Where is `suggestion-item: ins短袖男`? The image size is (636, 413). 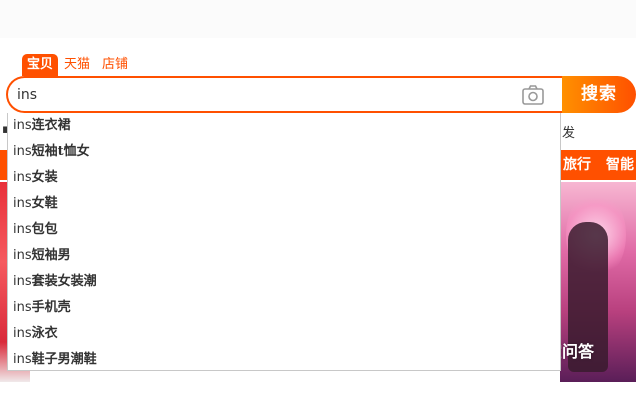 suggestion-item: ins短袖男 is located at coordinates (284, 256).